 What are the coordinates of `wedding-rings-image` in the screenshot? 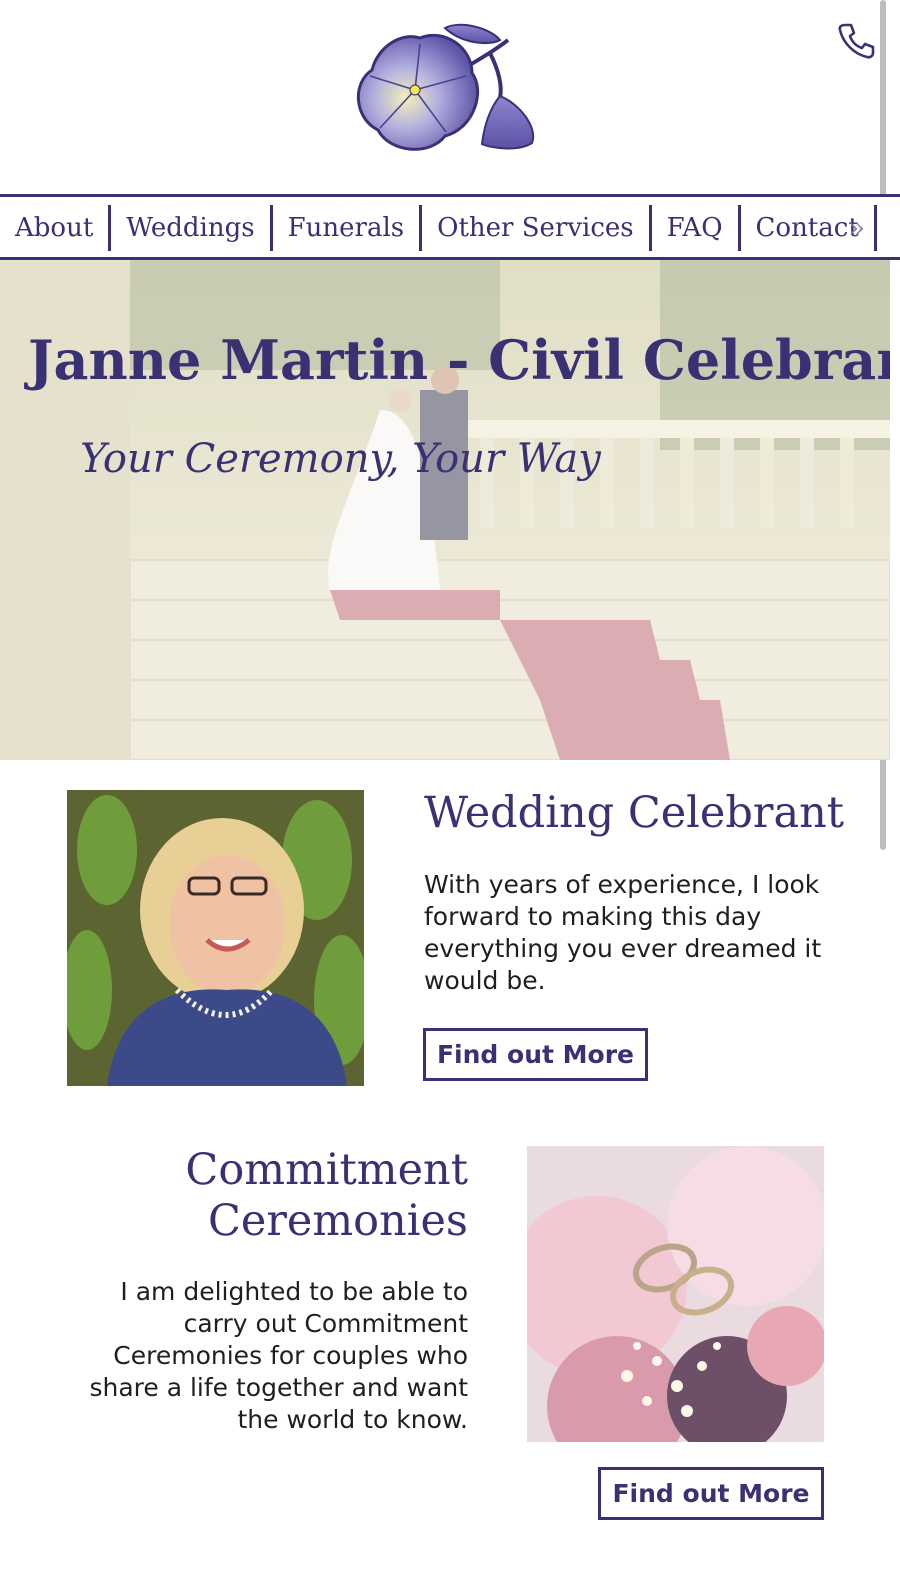 It's located at (675, 1294).